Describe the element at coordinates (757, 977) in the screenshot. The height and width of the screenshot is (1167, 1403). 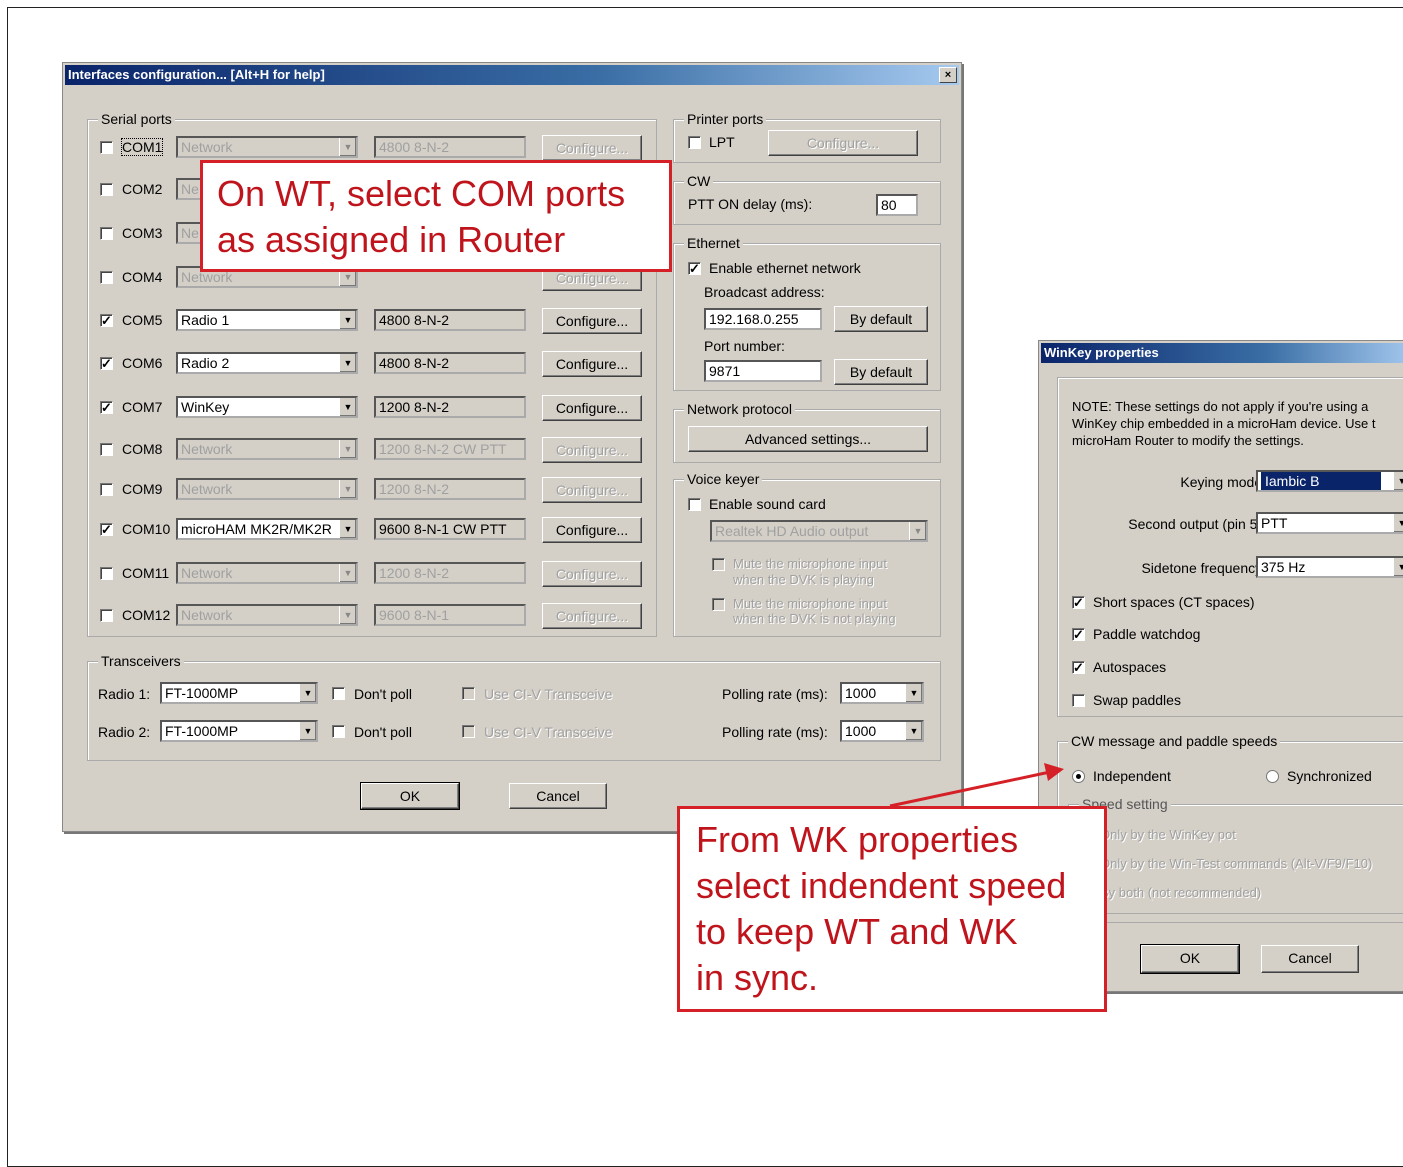
I see `callout-winkey-line4: in sync.` at that location.